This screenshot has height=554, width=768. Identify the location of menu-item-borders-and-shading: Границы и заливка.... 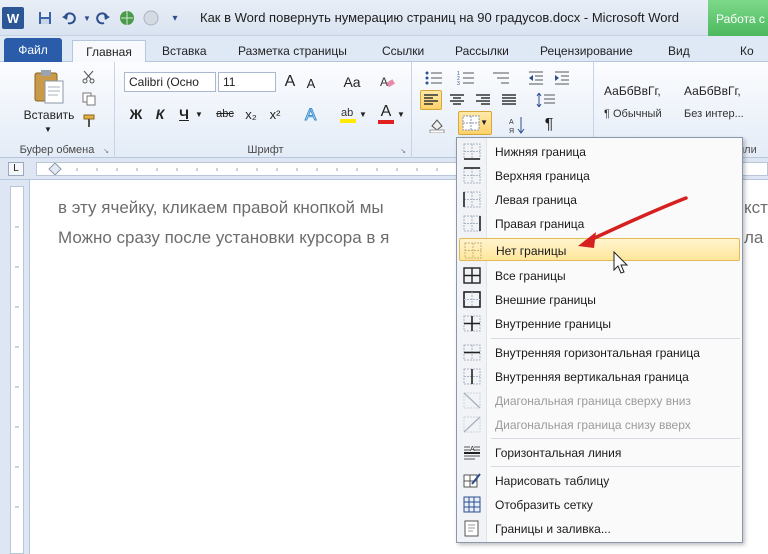
(599, 528).